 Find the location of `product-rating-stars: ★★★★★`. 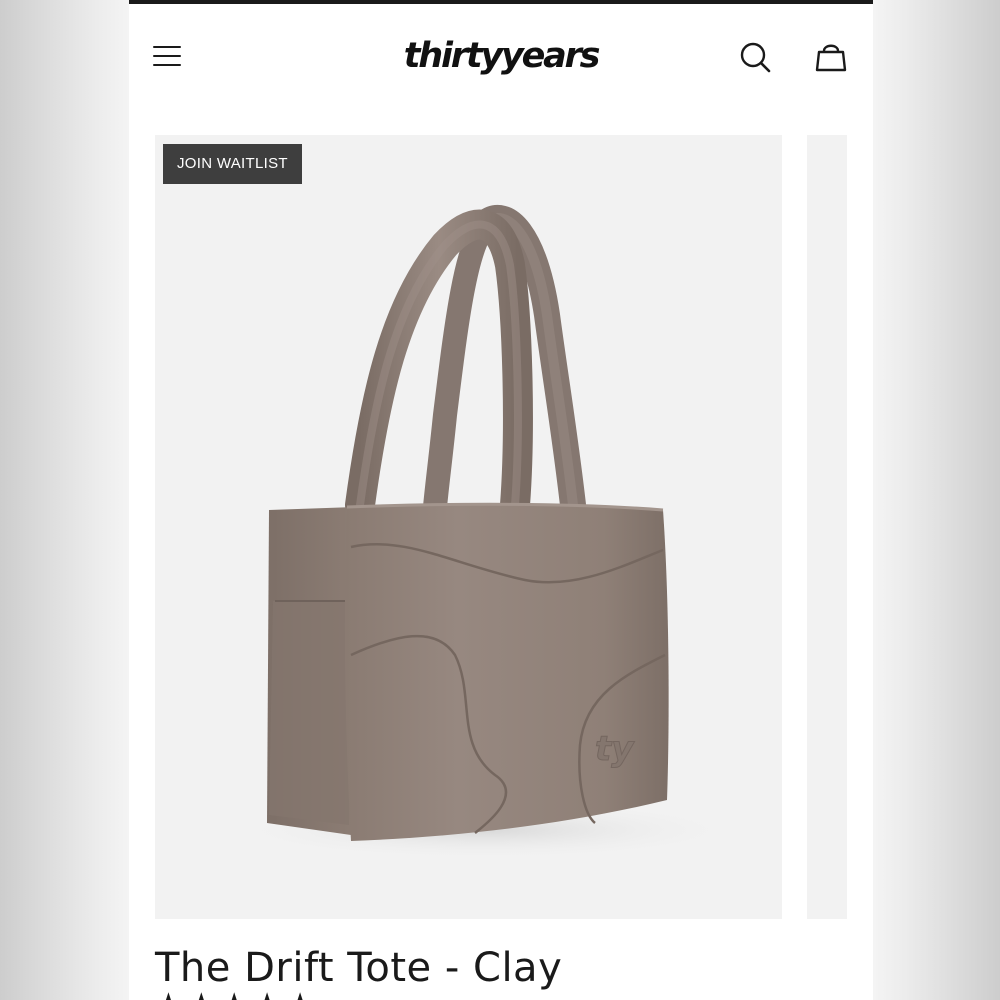

product-rating-stars: ★★★★★ is located at coordinates (237, 995).